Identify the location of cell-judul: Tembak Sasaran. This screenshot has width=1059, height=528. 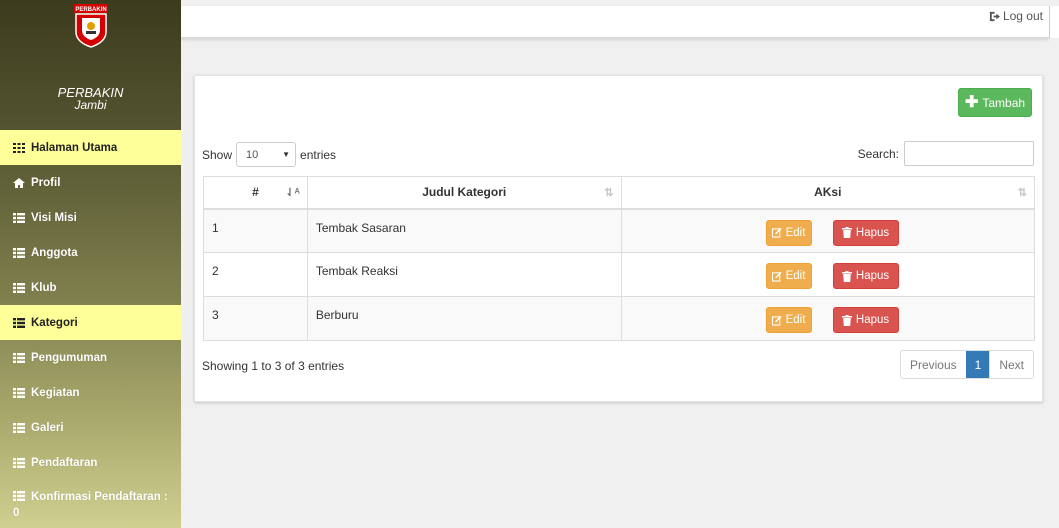
(464, 230).